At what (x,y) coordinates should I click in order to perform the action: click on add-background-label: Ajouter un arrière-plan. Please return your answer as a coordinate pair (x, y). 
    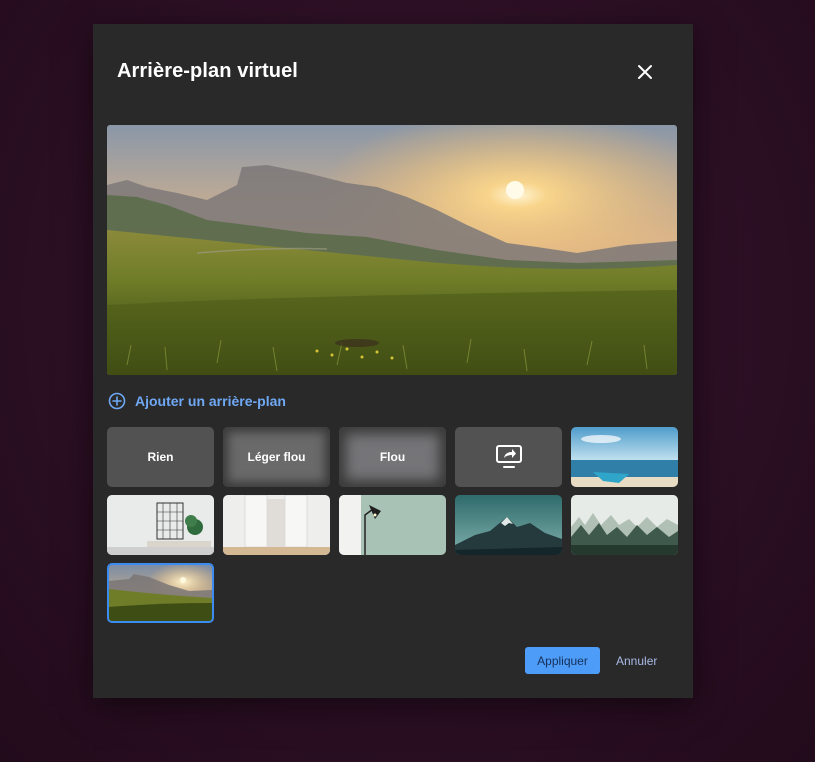
    Looking at the image, I should click on (210, 401).